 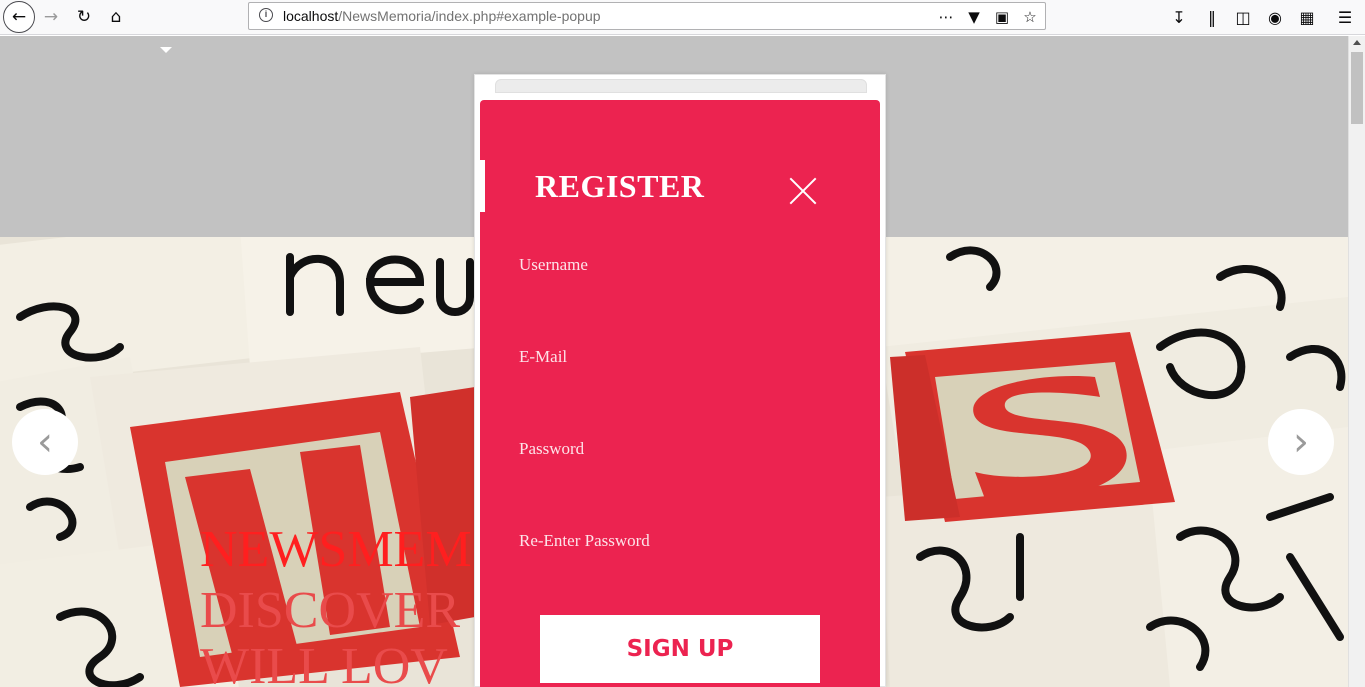 I want to click on popup-top-bar, so click(x=681, y=86).